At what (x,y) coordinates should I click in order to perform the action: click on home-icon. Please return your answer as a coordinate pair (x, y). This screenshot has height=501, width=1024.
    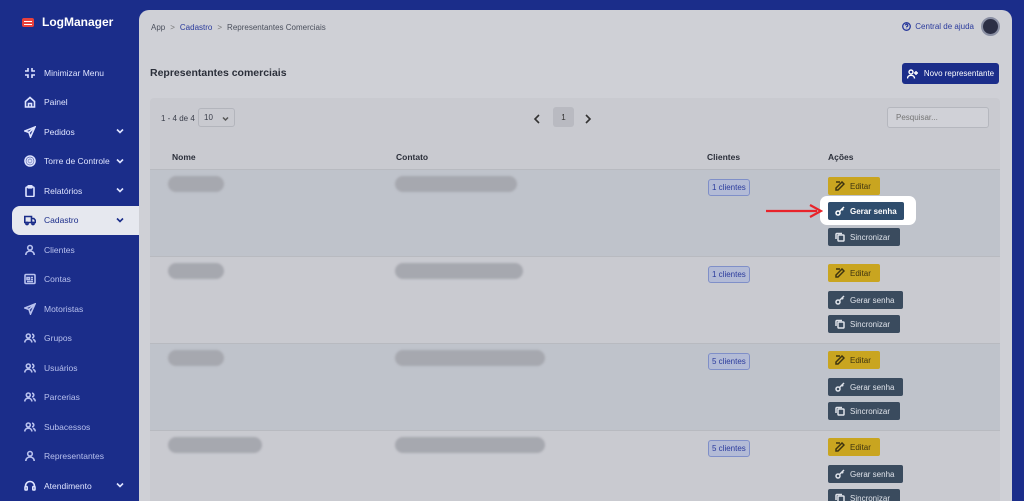
    Looking at the image, I should click on (30, 102).